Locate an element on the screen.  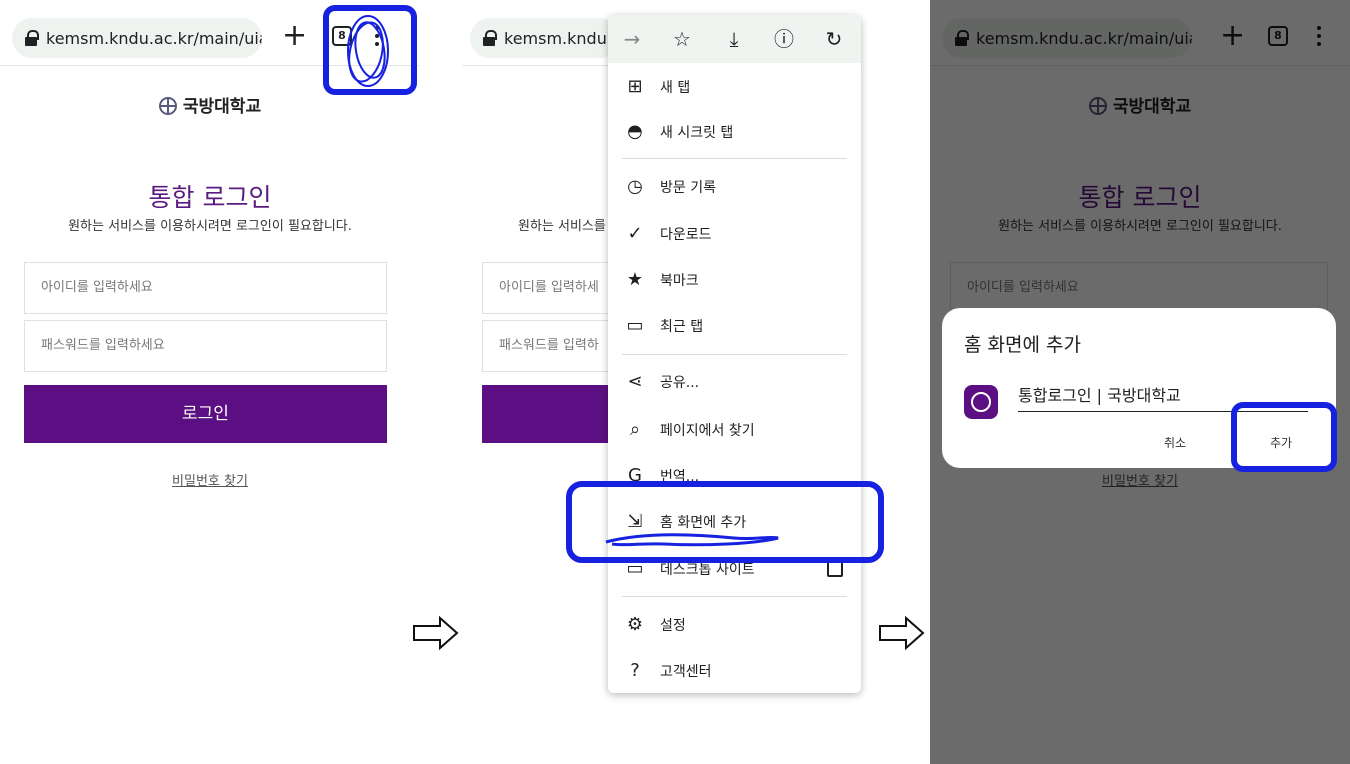
id-input: 아이디를 입력하세요 is located at coordinates (205, 288).